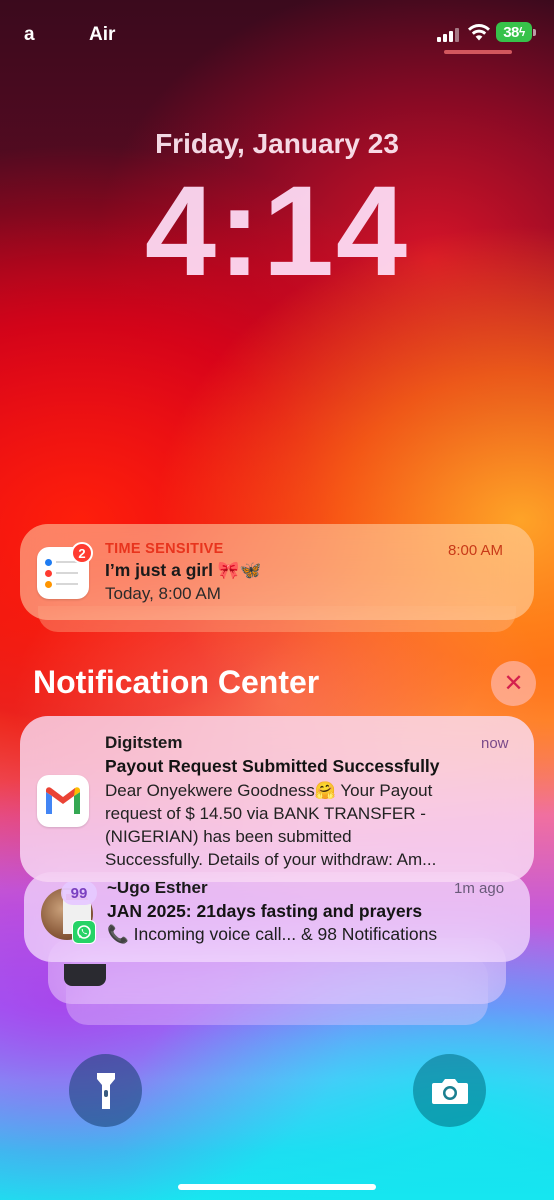 The width and height of the screenshot is (554, 1200). Describe the element at coordinates (79, 893) in the screenshot. I see `whatsapp-badge: 99` at that location.